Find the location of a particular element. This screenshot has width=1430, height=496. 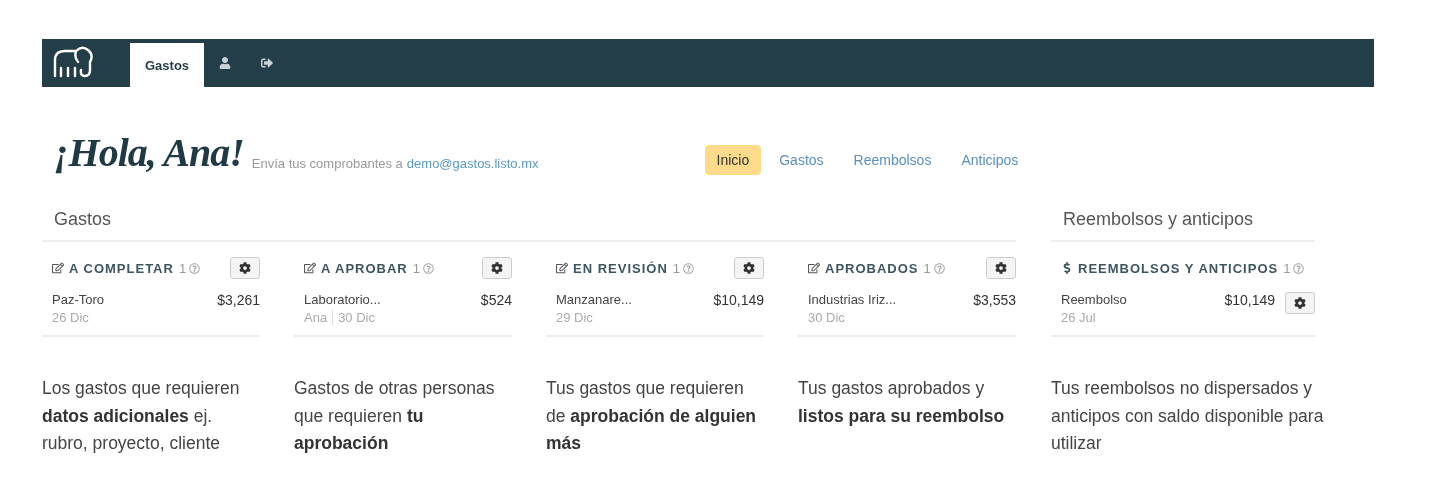

card-description: Tus gastos aprobados y listos para su reembolso is located at coordinates (902, 402).